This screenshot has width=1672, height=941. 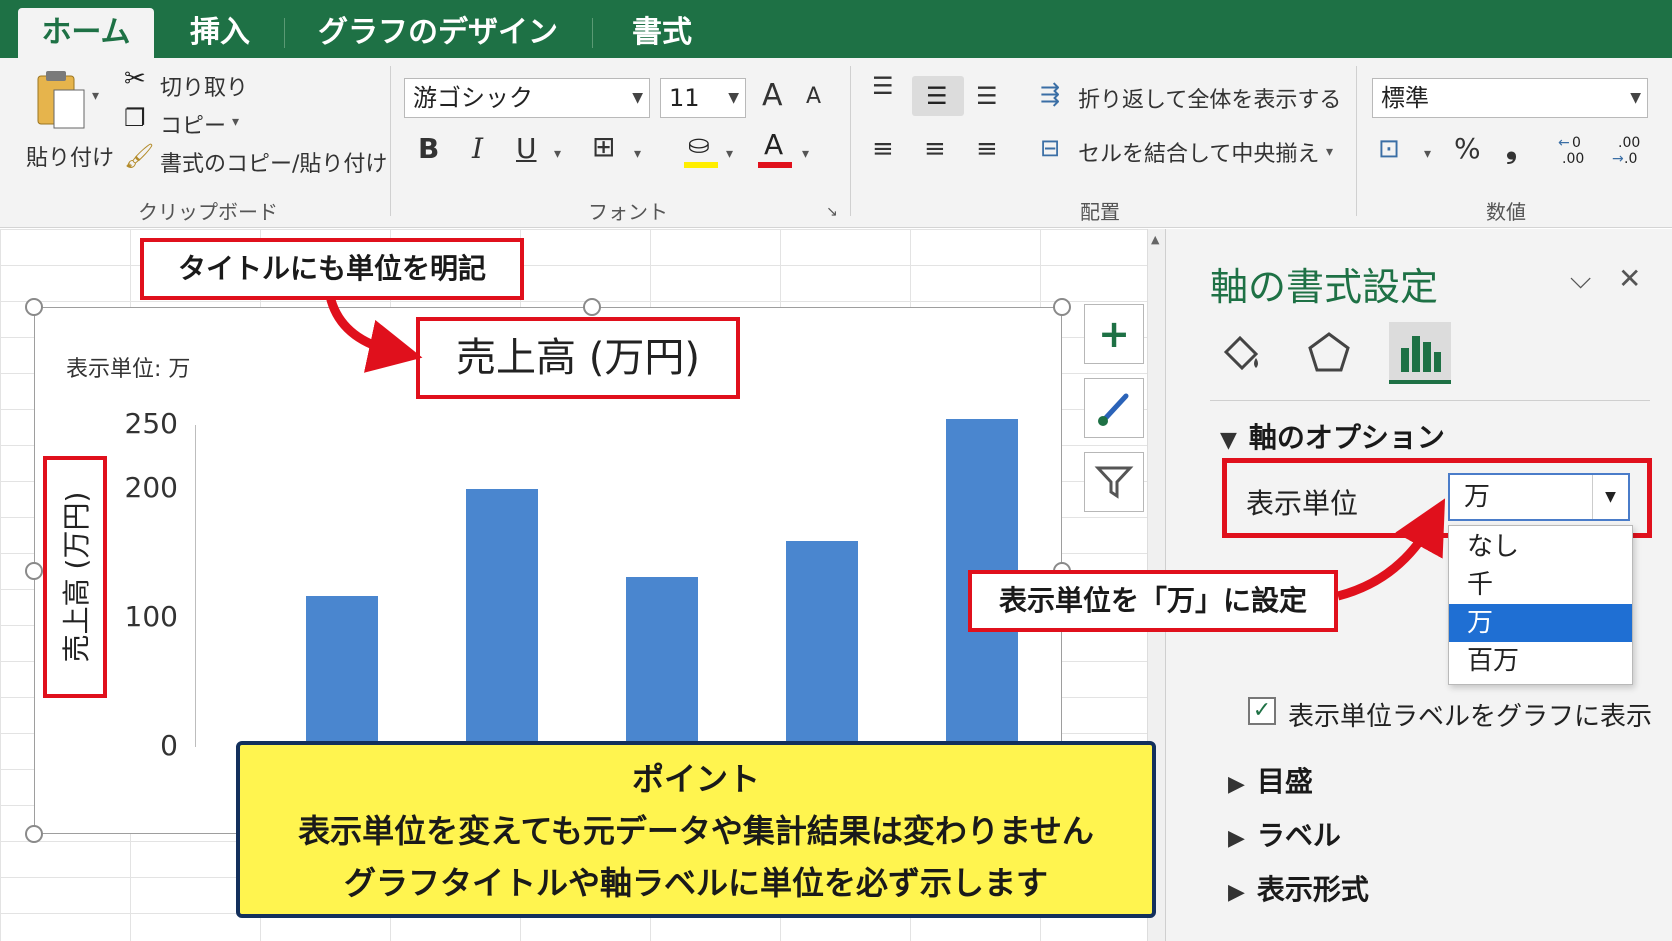 I want to click on point-heading: ポイント, so click(x=695, y=779).